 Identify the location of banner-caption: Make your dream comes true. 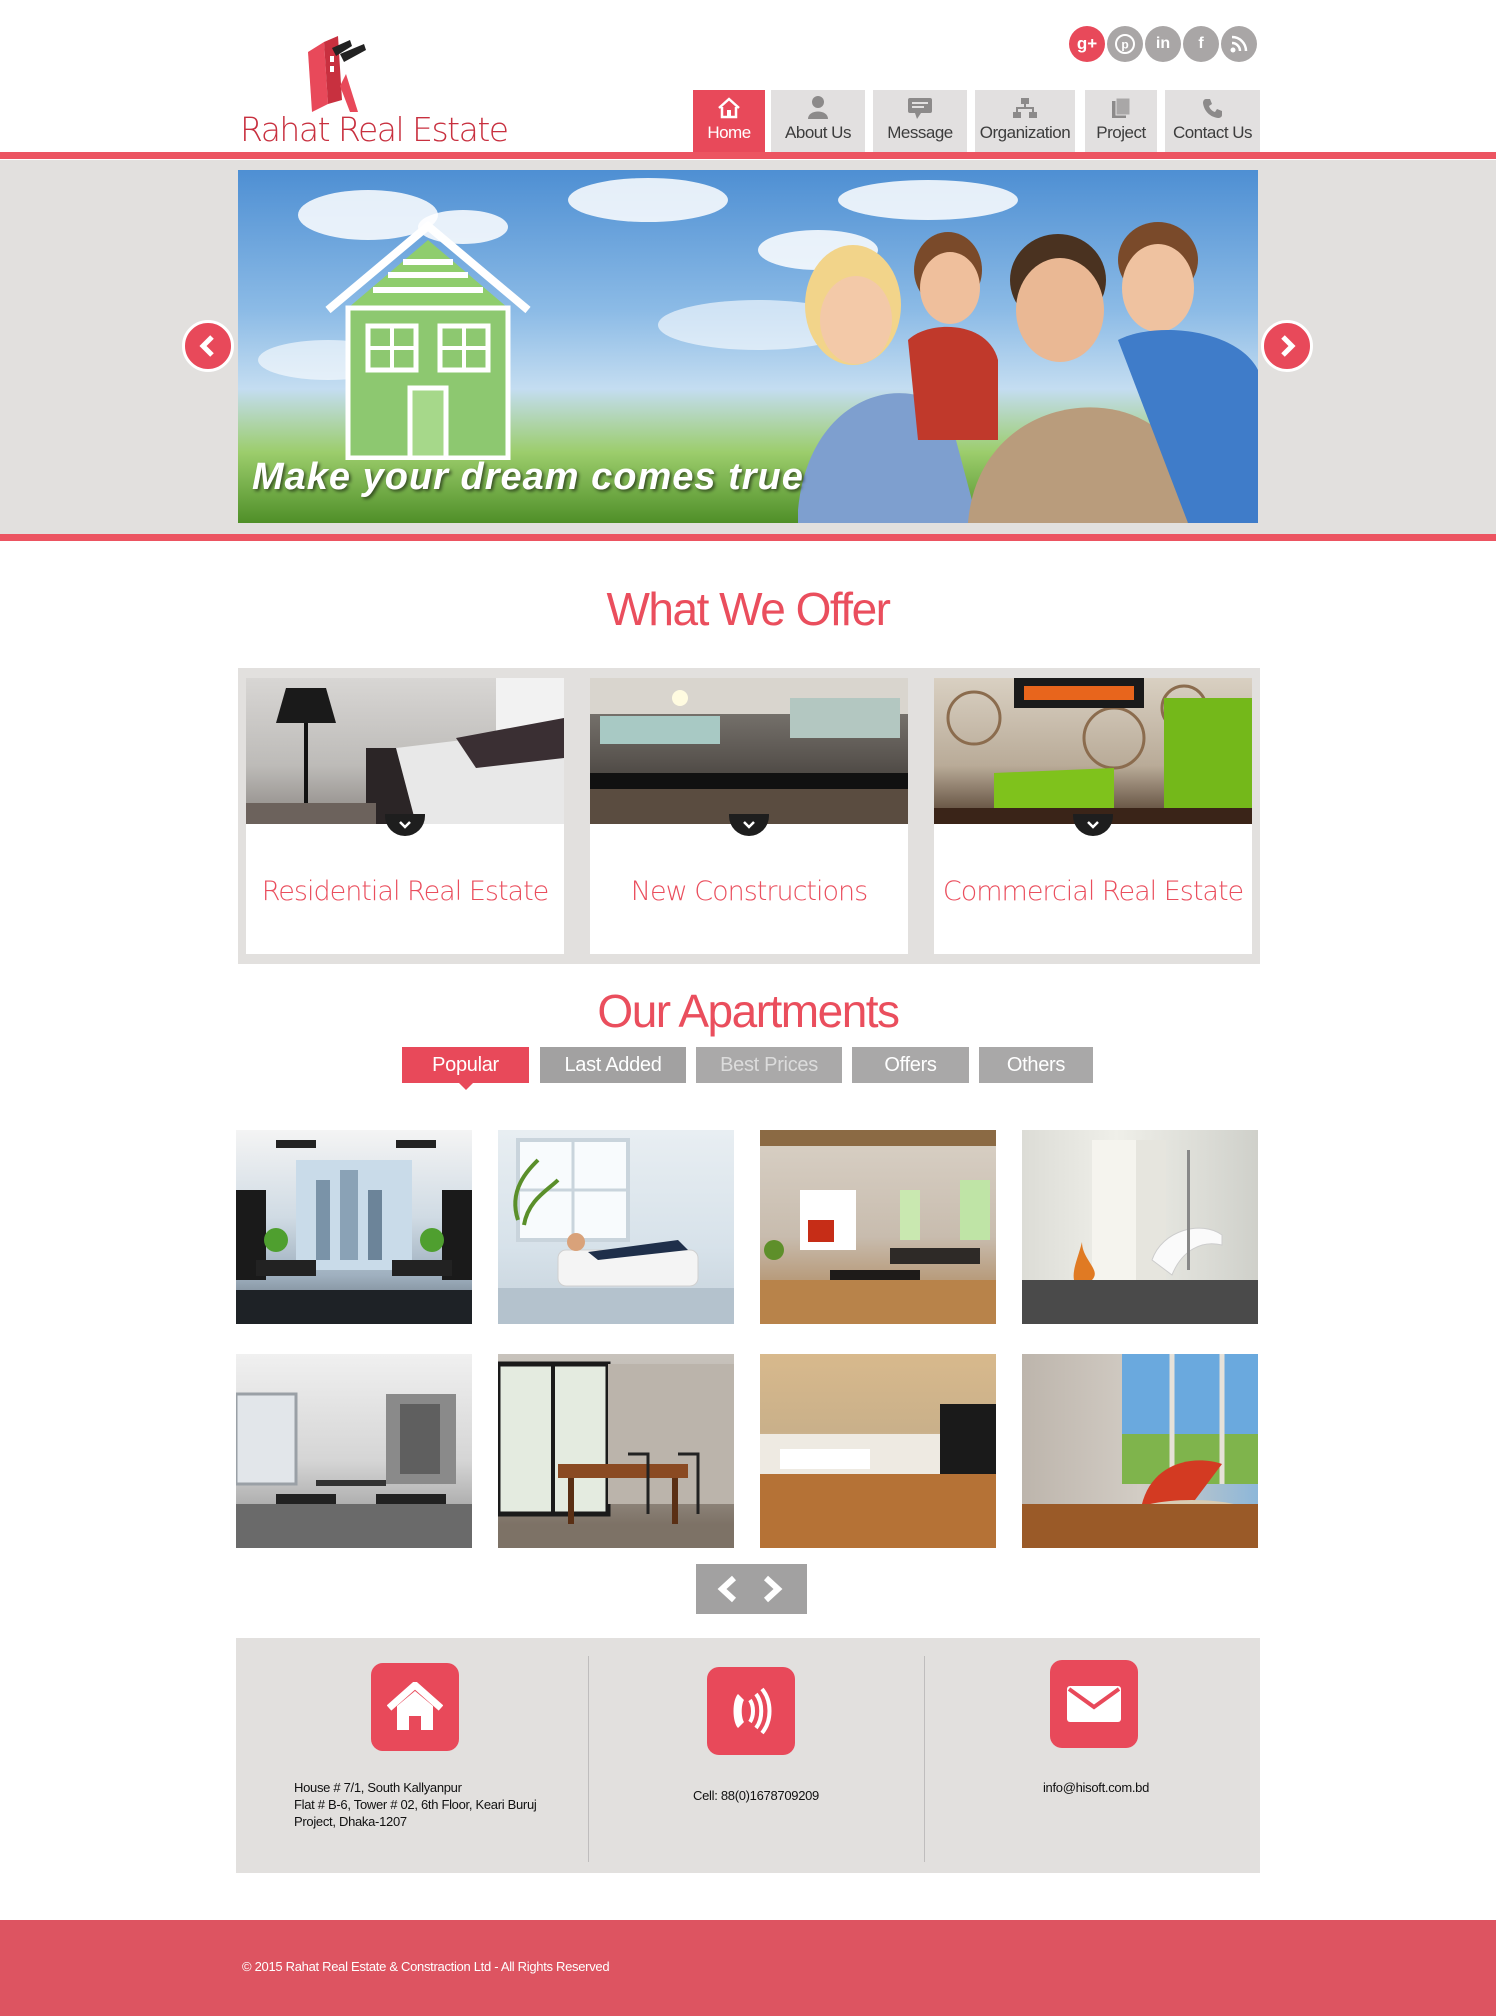
(528, 477).